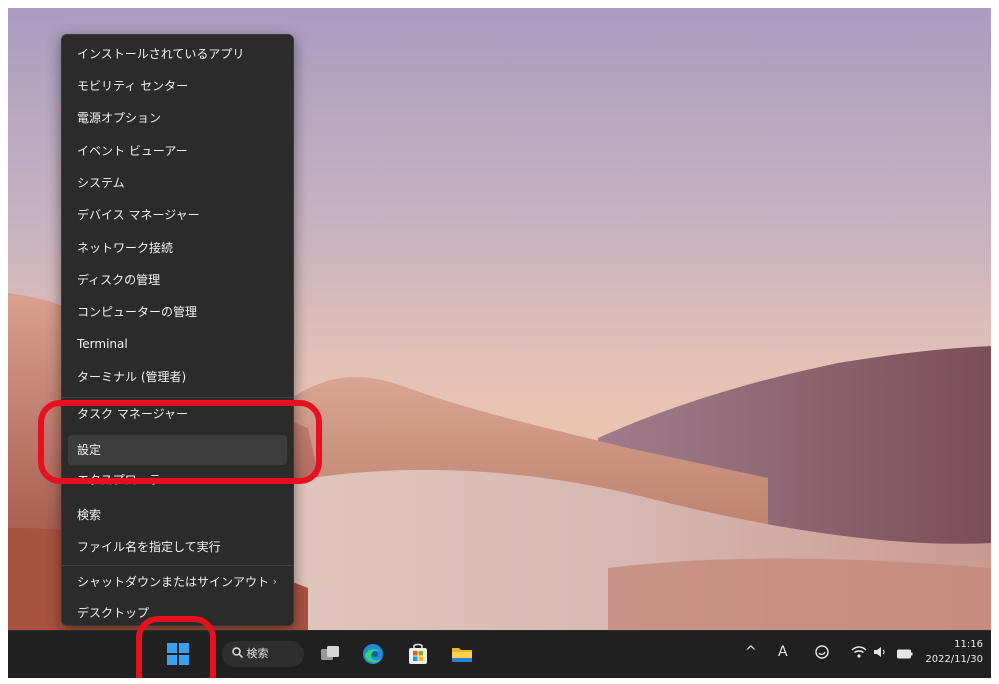 This screenshot has width=999, height=684. Describe the element at coordinates (238, 653) in the screenshot. I see `search-icon` at that location.